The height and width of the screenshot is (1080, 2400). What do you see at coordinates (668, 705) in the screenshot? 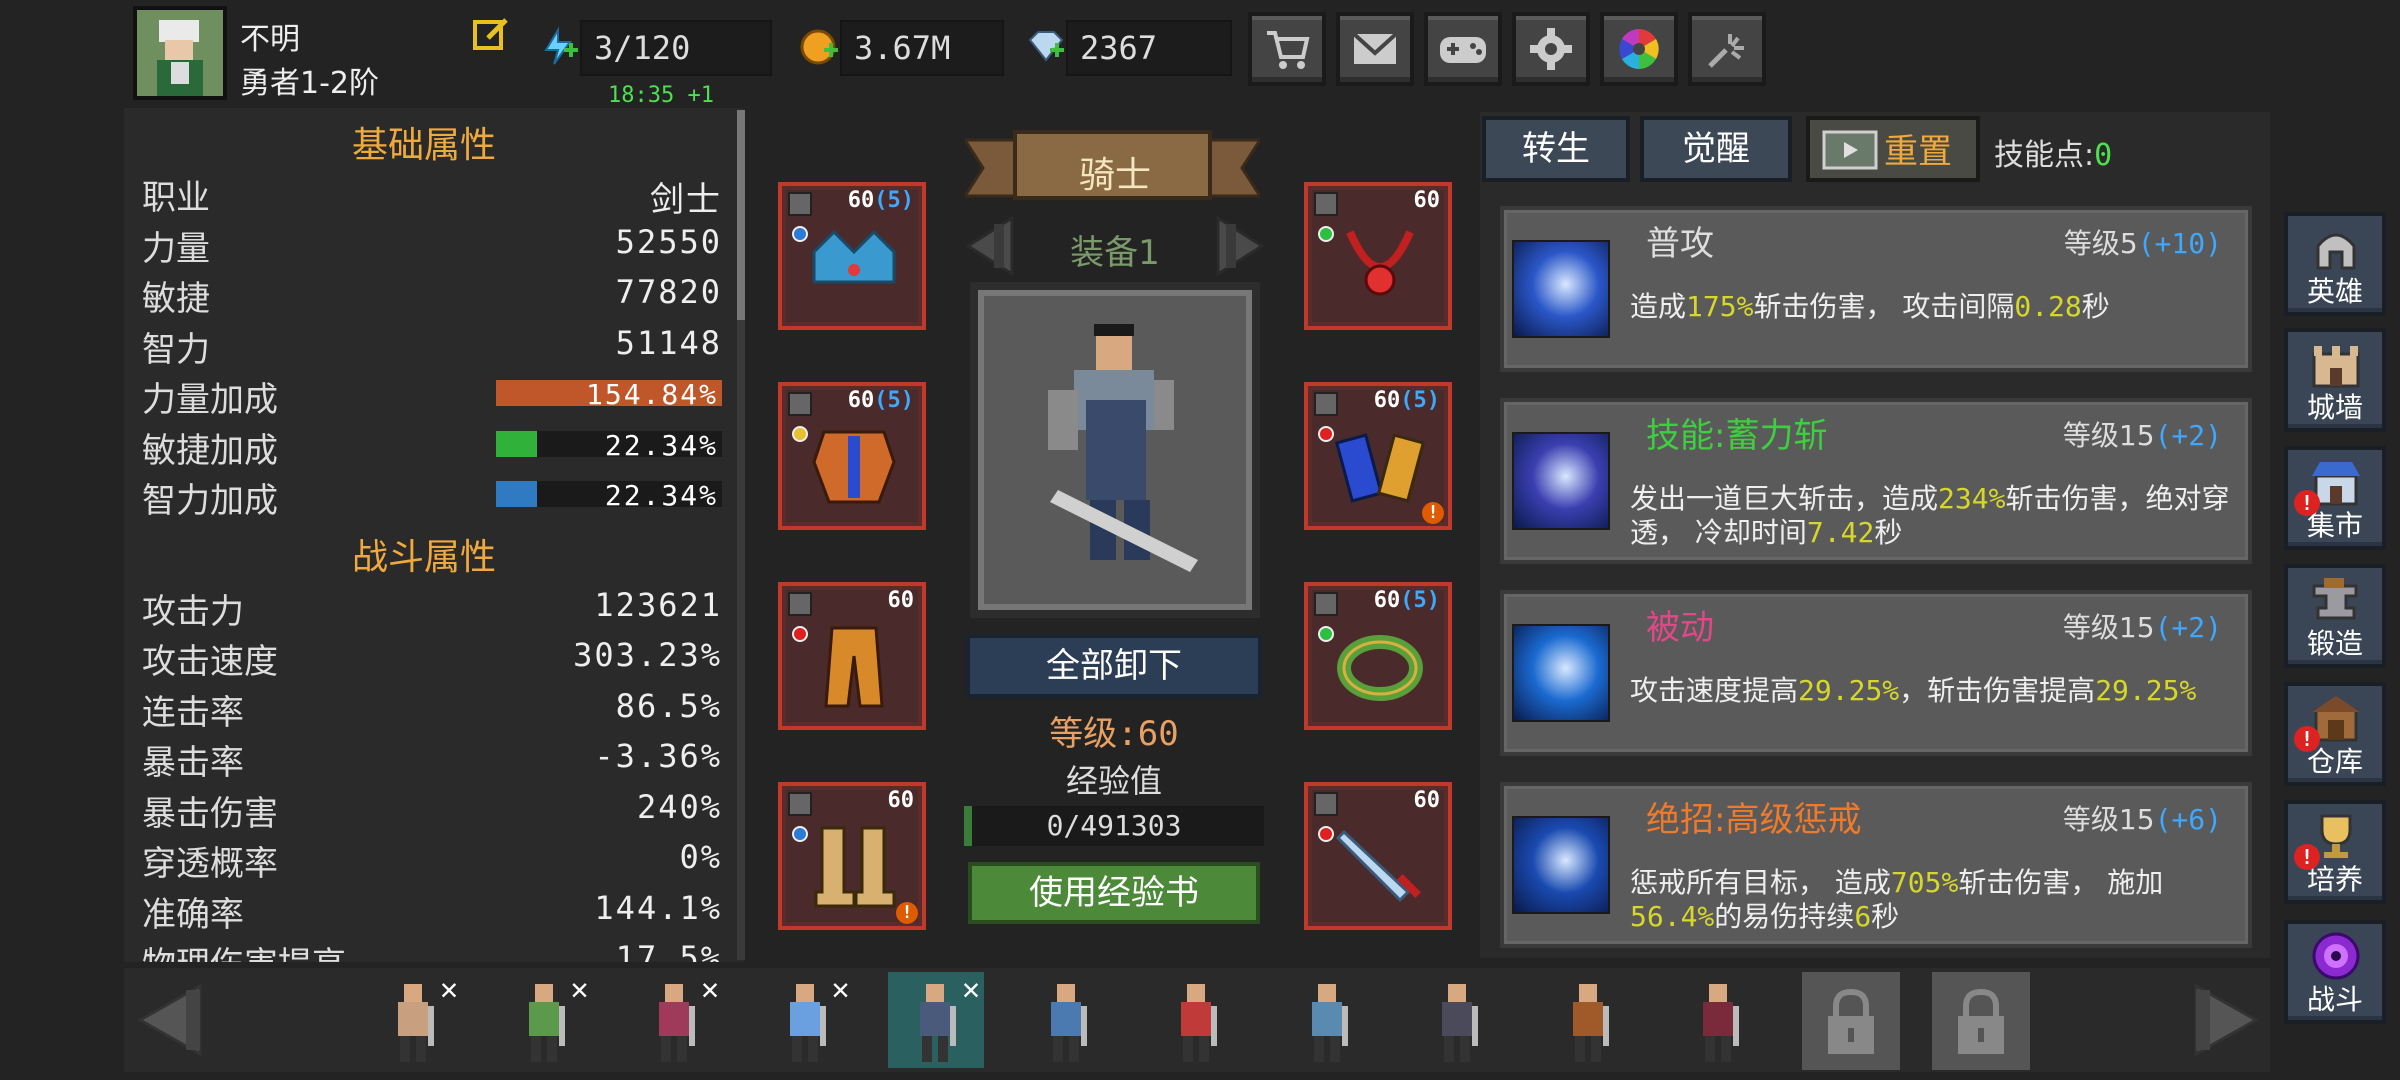
I see `stat-value: 86.5%` at bounding box center [668, 705].